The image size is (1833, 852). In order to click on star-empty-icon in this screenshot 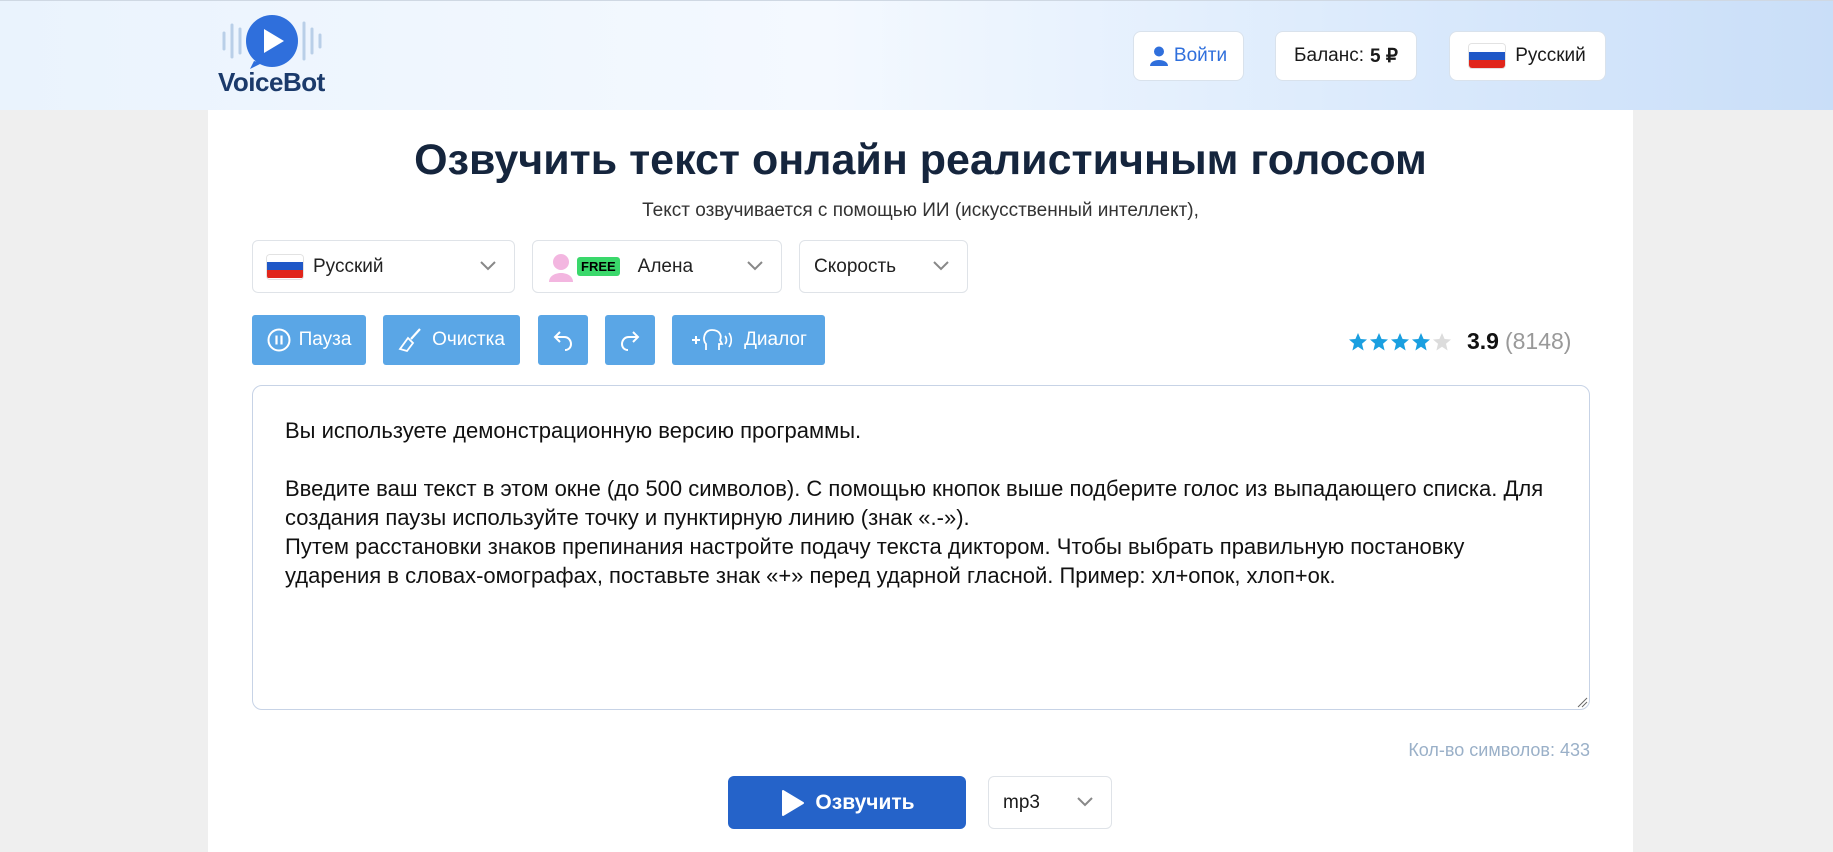, I will do `click(1442, 342)`.